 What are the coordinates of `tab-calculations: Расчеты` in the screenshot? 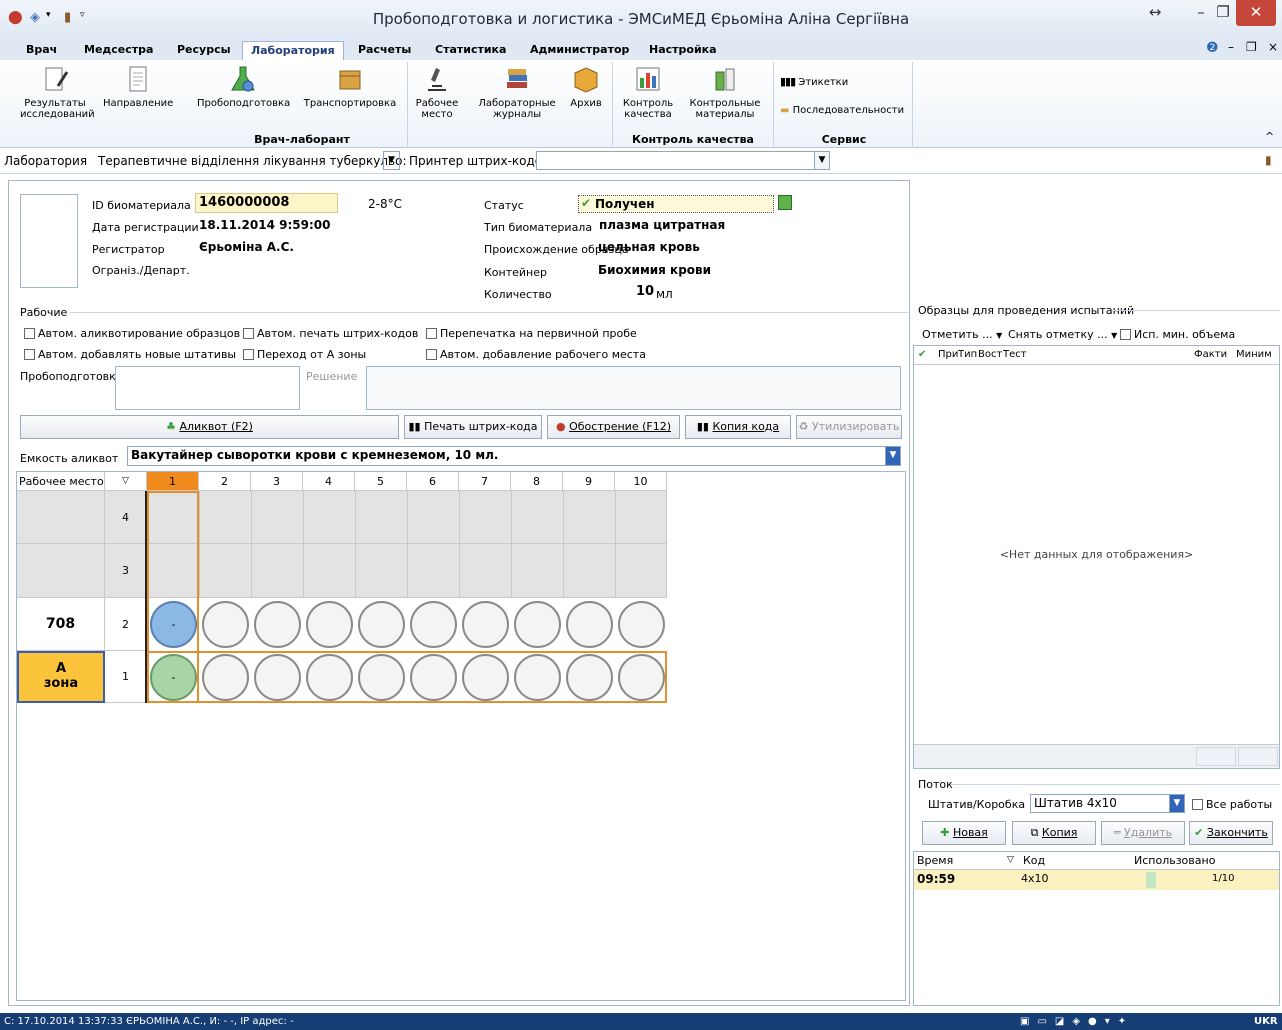 It's located at (384, 50).